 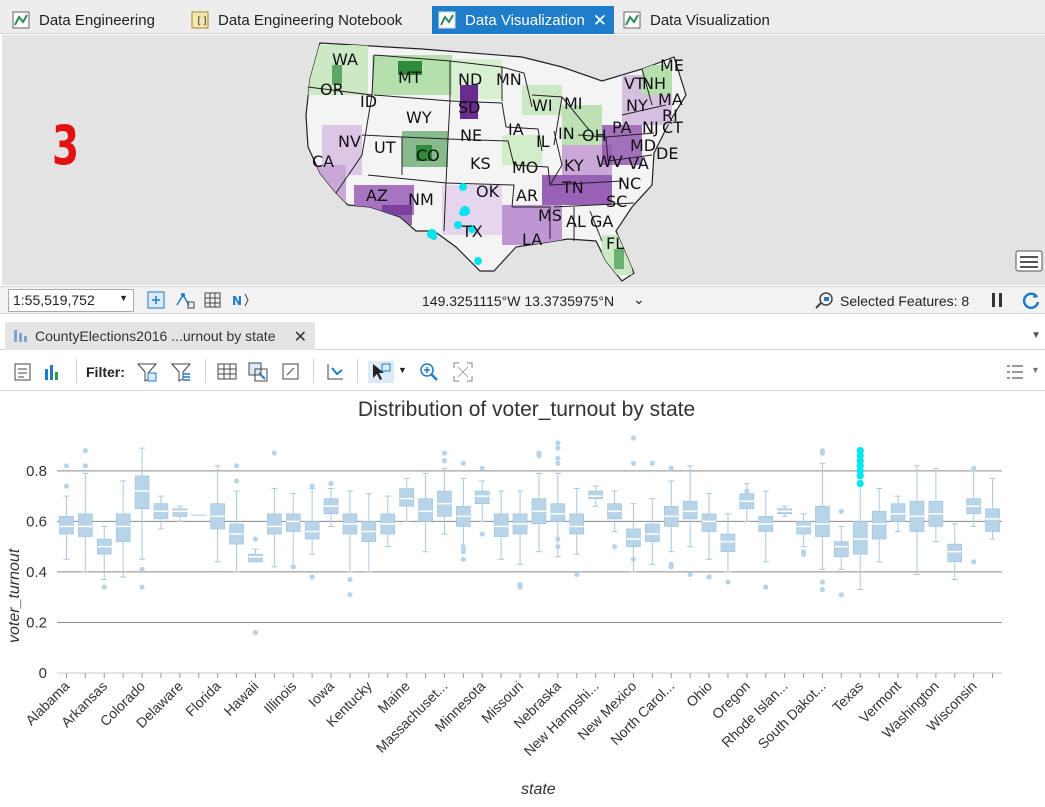 I want to click on box-district-of-columbia, so click(x=199, y=514).